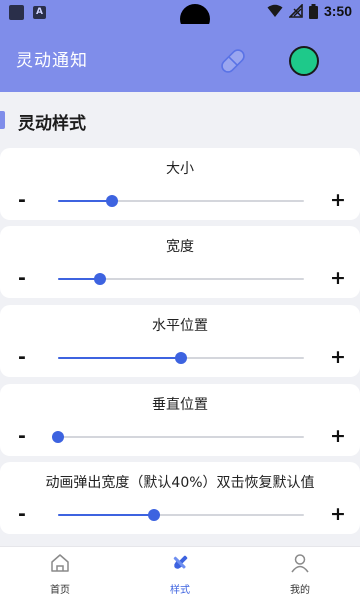 The image size is (360, 600). Describe the element at coordinates (60, 573) in the screenshot. I see `nav-item-home: 首页` at that location.